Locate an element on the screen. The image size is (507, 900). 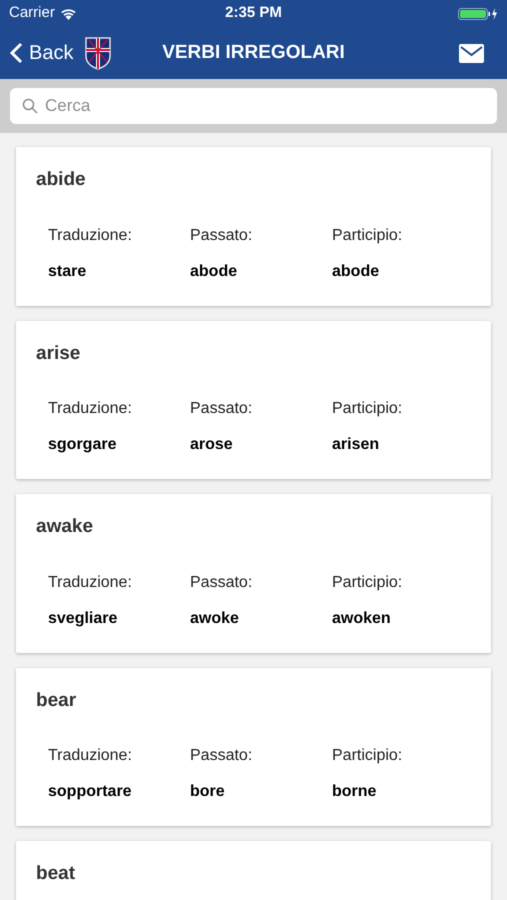
mail-icon is located at coordinates (471, 53).